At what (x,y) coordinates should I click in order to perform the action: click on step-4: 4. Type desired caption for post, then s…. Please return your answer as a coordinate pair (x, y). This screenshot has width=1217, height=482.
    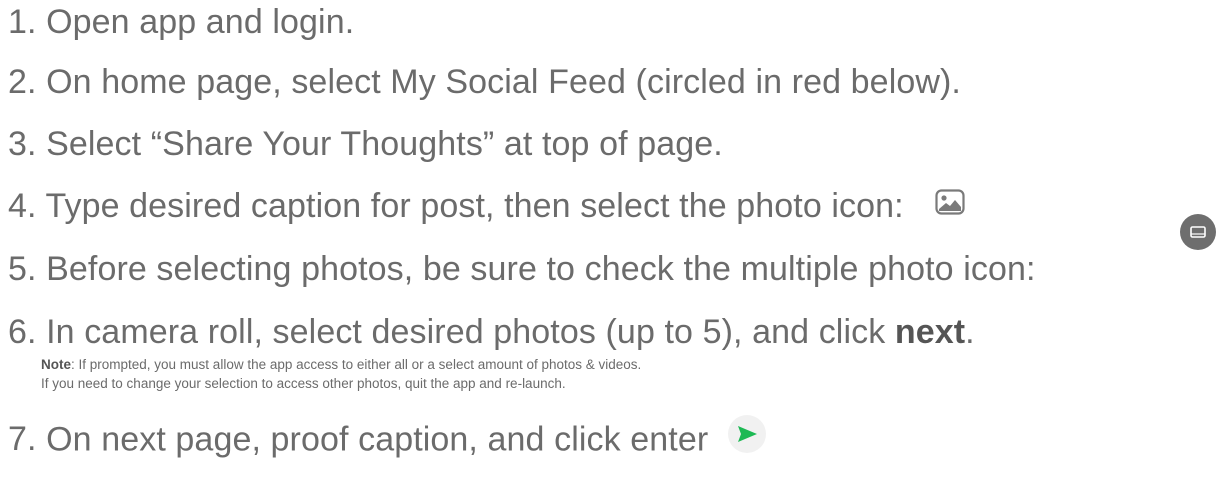
    Looking at the image, I should click on (486, 207).